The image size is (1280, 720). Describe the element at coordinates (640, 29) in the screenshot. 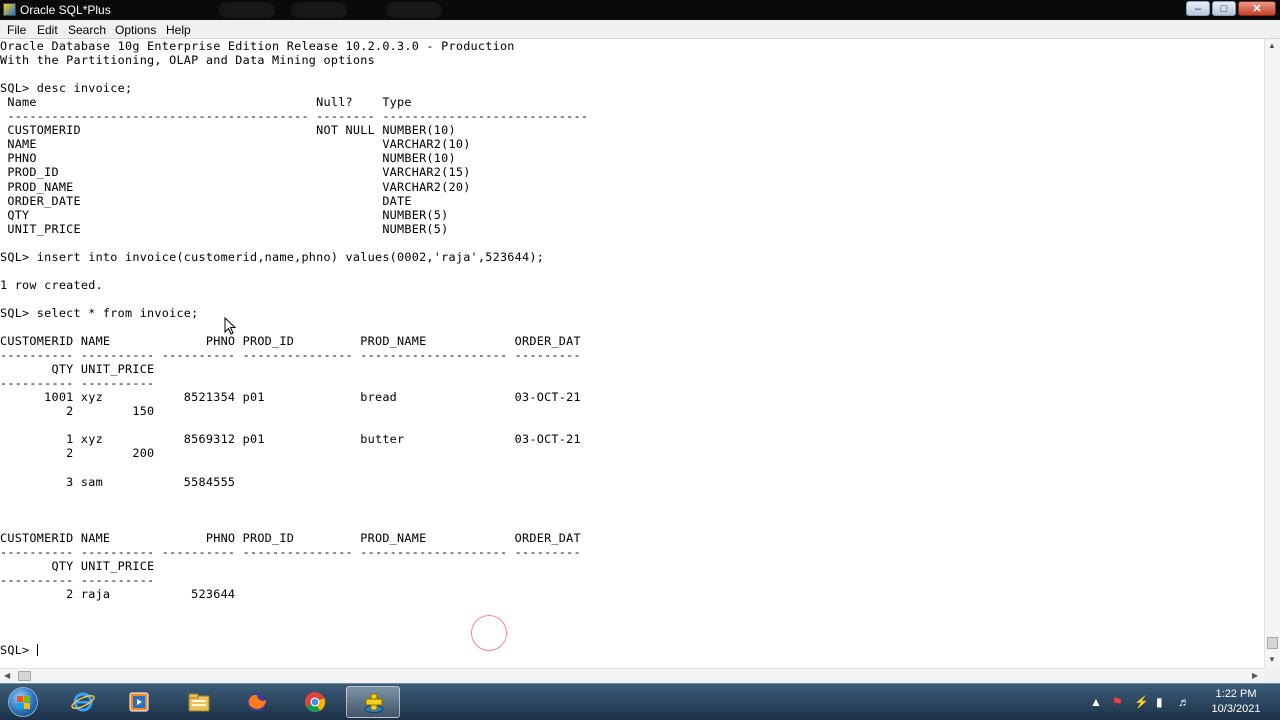

I see `menu-bar: File Edit Search Options Help` at that location.